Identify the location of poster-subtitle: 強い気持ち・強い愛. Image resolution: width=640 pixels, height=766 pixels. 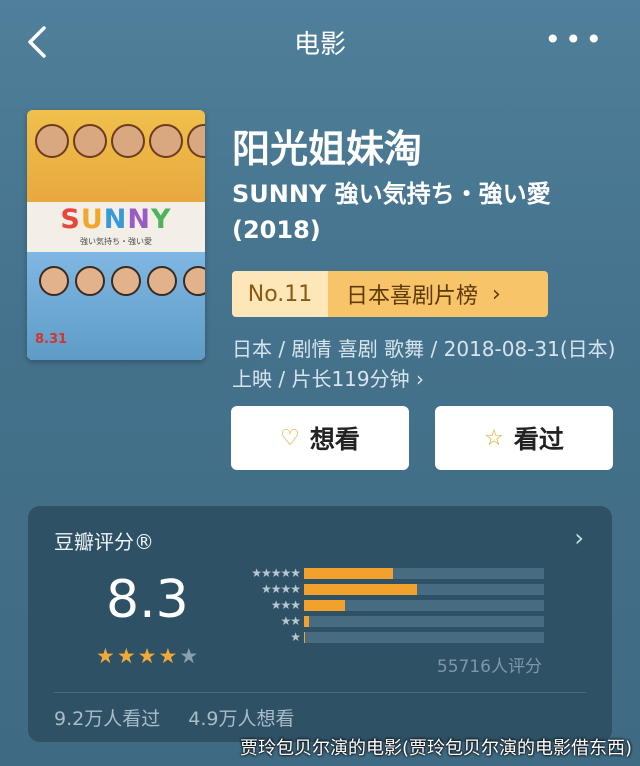
(116, 241).